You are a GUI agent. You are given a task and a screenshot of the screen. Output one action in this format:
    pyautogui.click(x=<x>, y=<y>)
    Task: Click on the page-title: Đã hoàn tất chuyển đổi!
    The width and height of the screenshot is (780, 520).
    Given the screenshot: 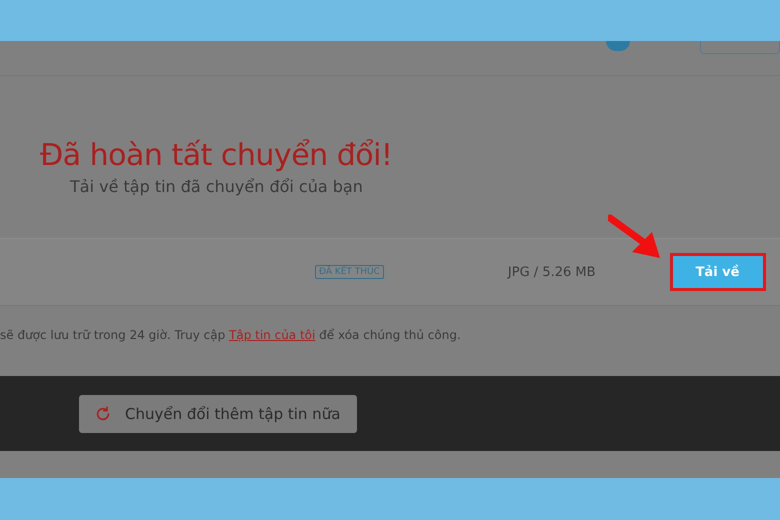 What is the action you would take?
    pyautogui.click(x=217, y=155)
    